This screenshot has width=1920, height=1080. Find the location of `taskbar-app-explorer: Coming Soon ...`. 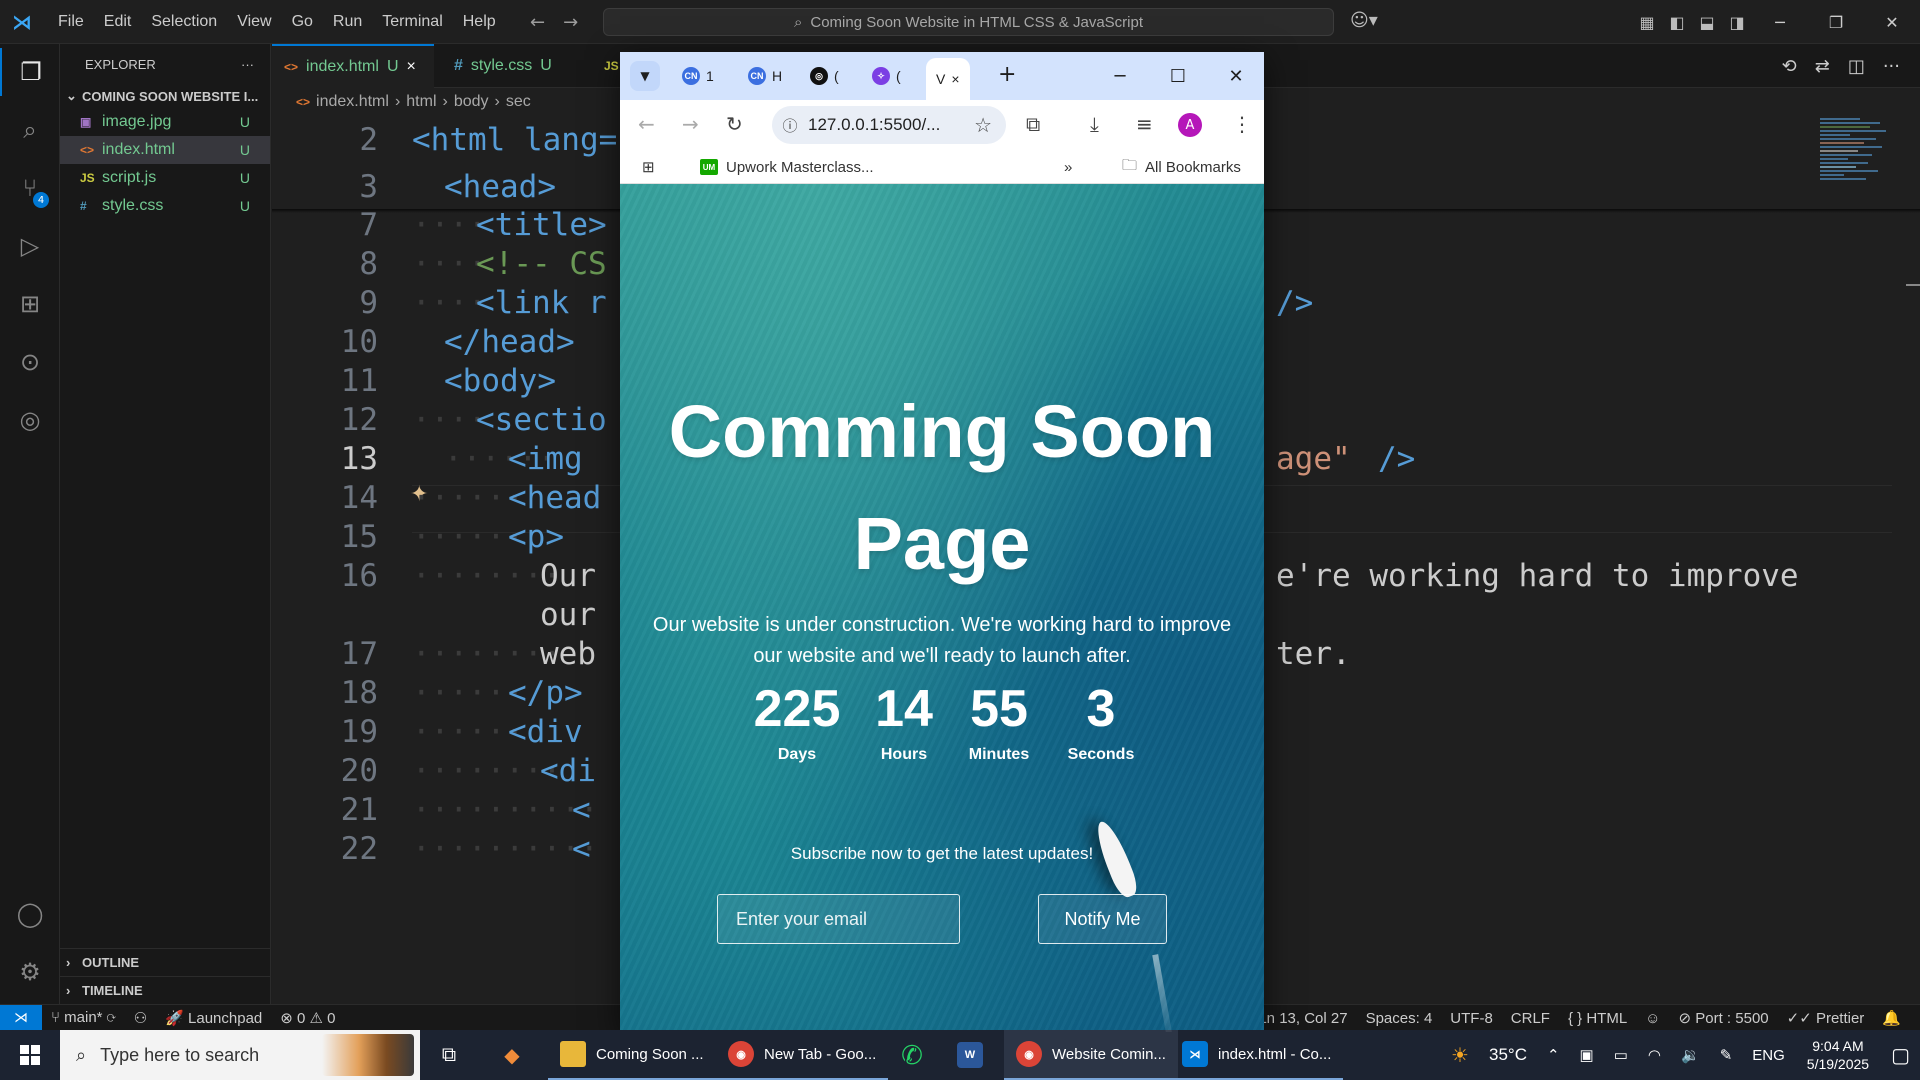

taskbar-app-explorer: Coming Soon ... is located at coordinates (632, 1055).